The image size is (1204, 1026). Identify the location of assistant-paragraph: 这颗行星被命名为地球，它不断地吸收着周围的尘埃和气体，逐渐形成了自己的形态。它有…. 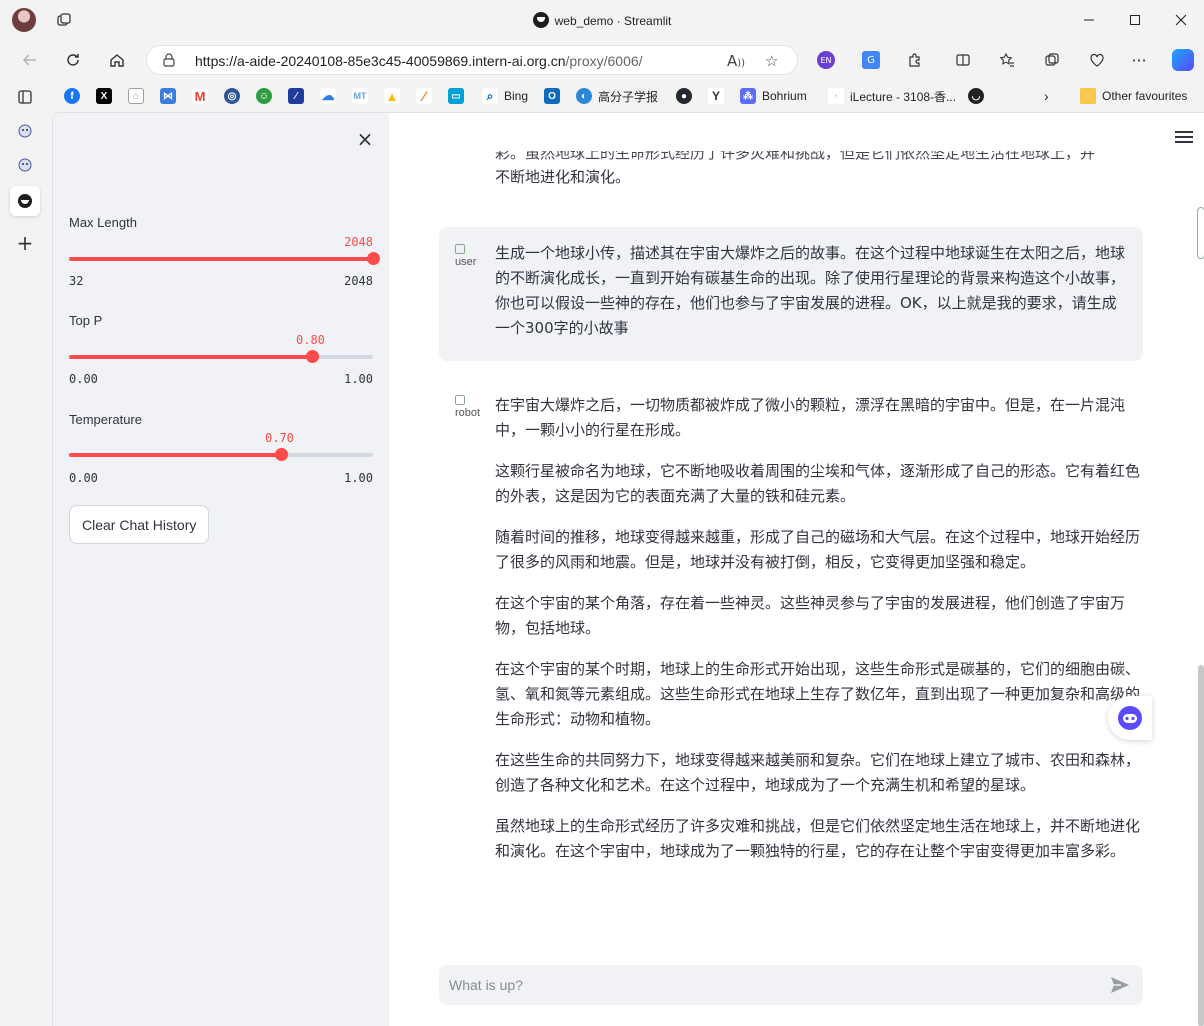
(818, 483).